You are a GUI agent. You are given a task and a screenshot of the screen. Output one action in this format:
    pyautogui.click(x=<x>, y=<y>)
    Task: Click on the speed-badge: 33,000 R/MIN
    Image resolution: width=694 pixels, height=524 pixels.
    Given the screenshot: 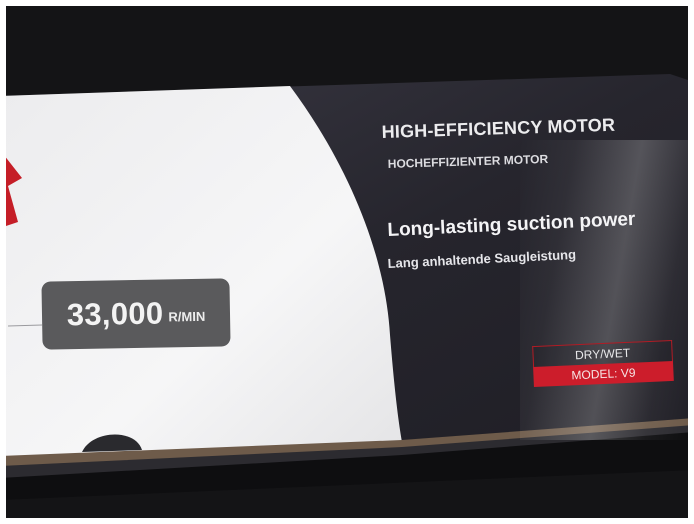 What is the action you would take?
    pyautogui.click(x=136, y=314)
    